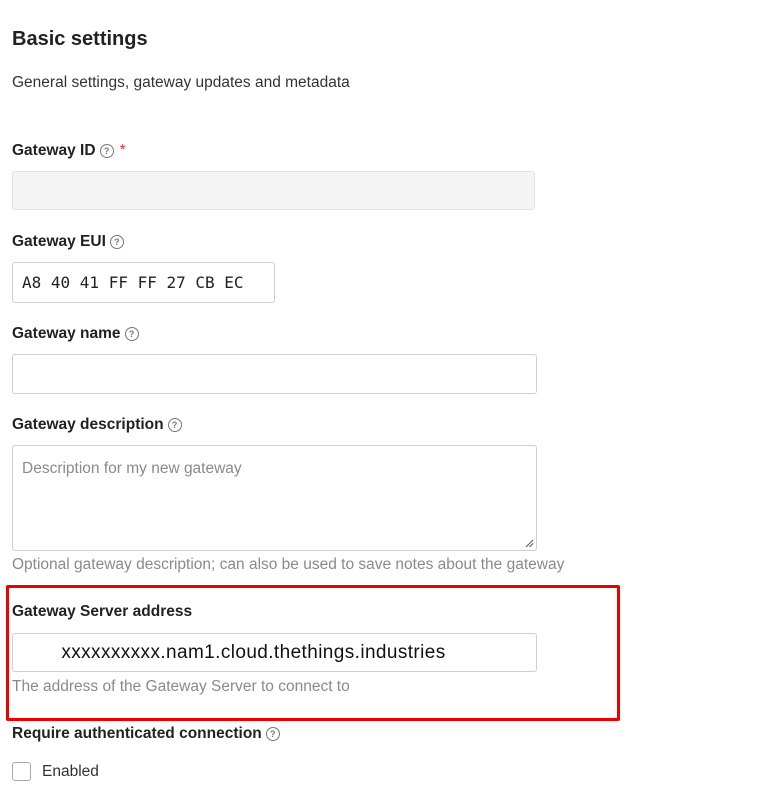  Describe the element at coordinates (66, 333) in the screenshot. I see `gateway-name-label-text: Gateway name` at that location.